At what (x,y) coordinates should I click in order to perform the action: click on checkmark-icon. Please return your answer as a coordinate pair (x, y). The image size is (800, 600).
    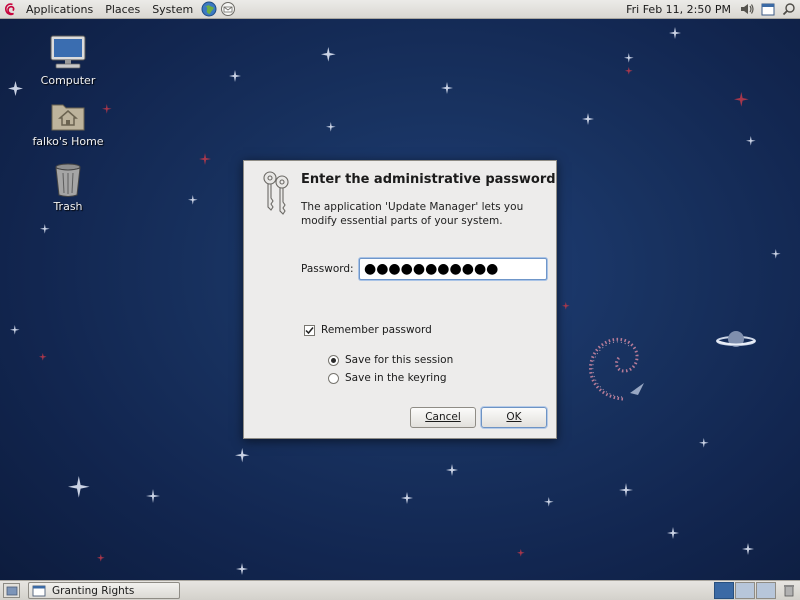
    Looking at the image, I should click on (309, 330).